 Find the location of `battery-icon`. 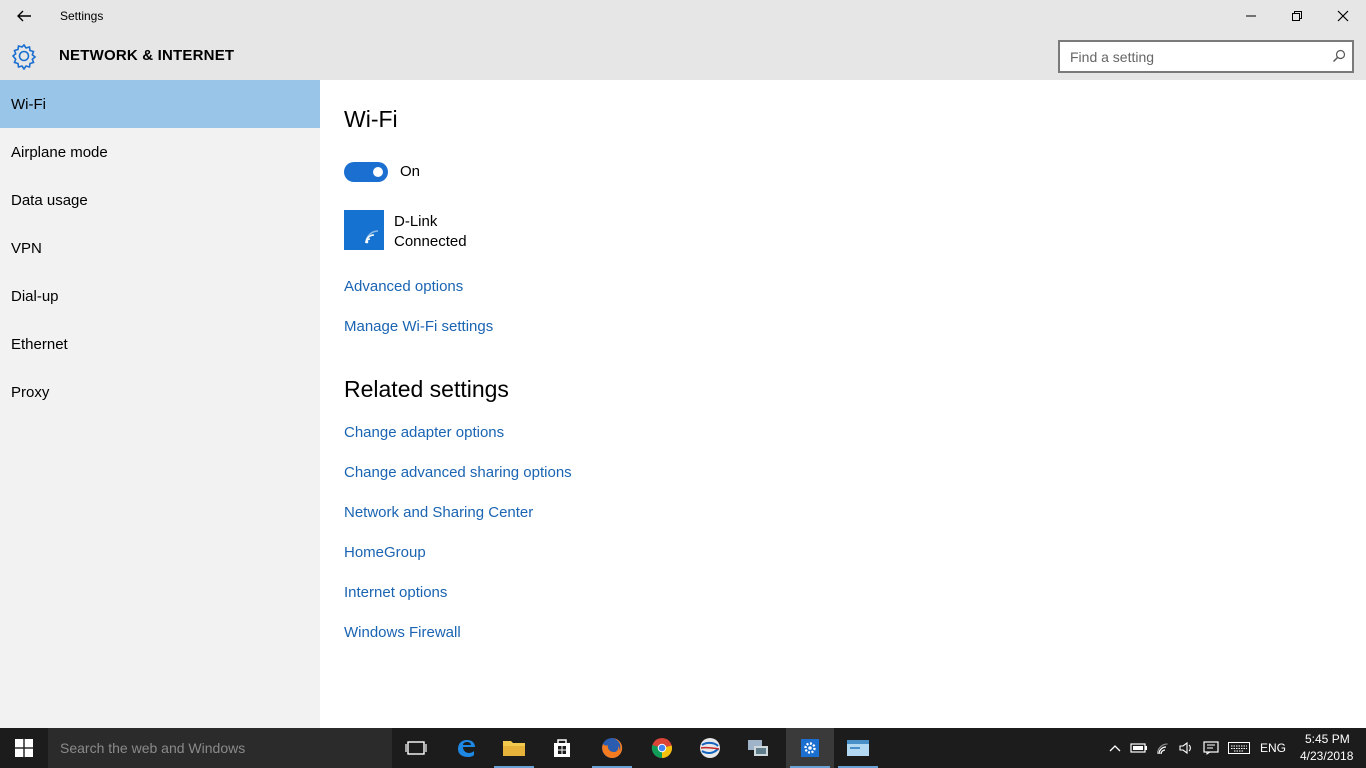

battery-icon is located at coordinates (1138, 748).